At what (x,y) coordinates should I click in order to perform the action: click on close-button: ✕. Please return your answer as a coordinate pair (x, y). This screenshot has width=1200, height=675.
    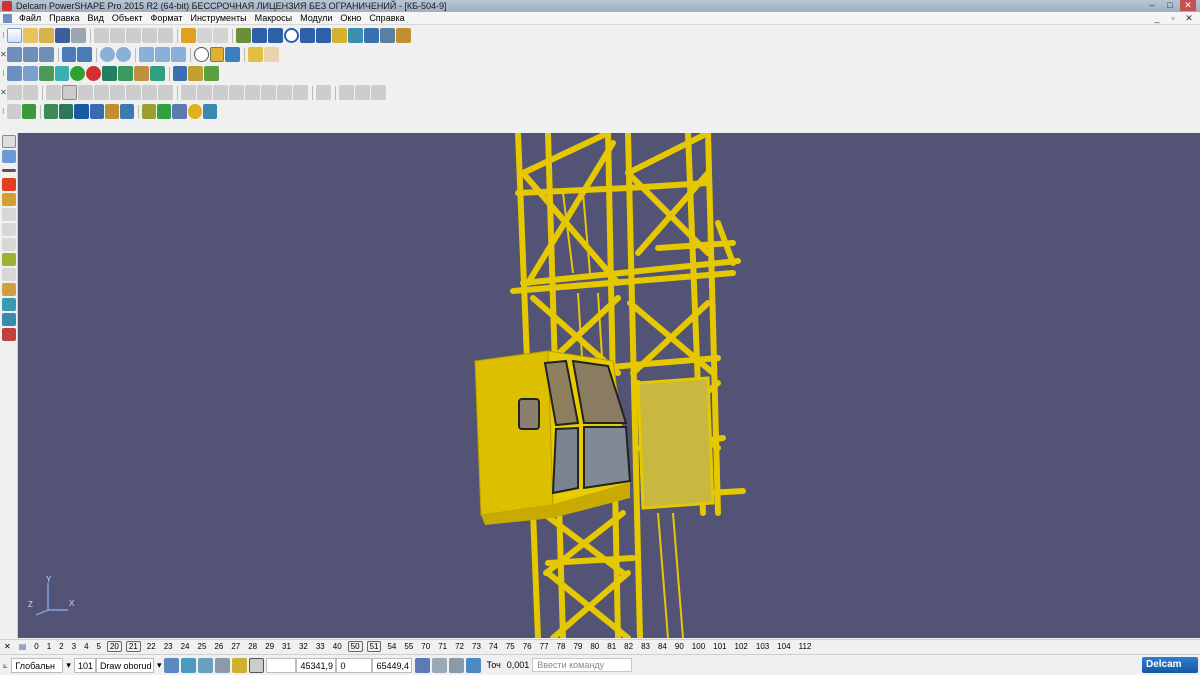
    Looking at the image, I should click on (1188, 5).